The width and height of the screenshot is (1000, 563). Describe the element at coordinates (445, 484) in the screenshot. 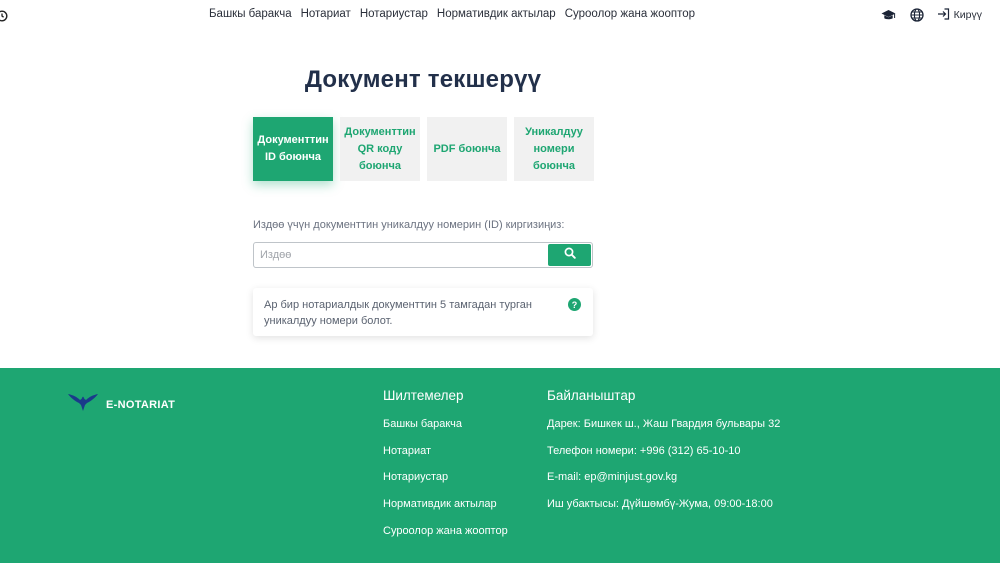

I see `footer-link-notaries: Нотариустар` at that location.